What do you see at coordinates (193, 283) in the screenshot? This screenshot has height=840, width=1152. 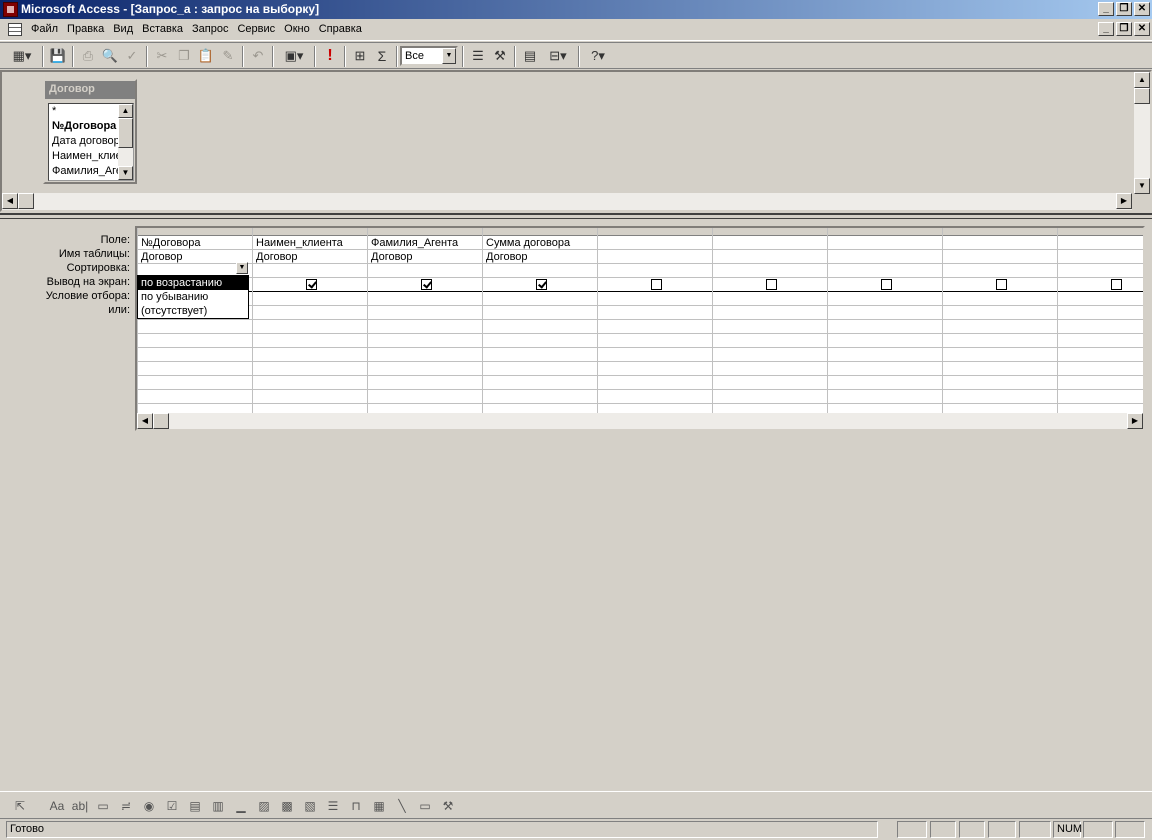 I see `sort-option: по возрастанию` at bounding box center [193, 283].